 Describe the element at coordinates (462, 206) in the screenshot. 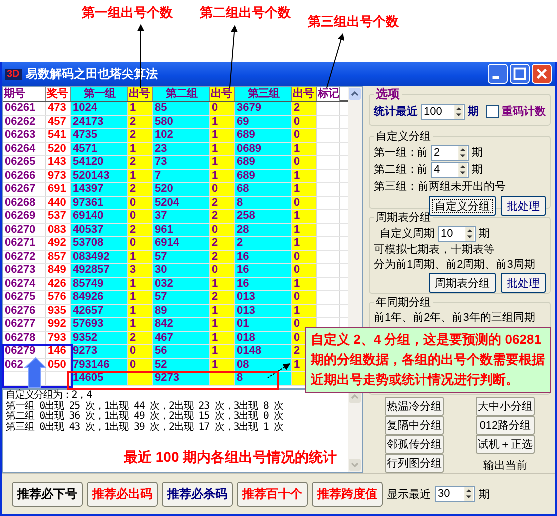

I see `custom-group-button: 自定义分组` at that location.